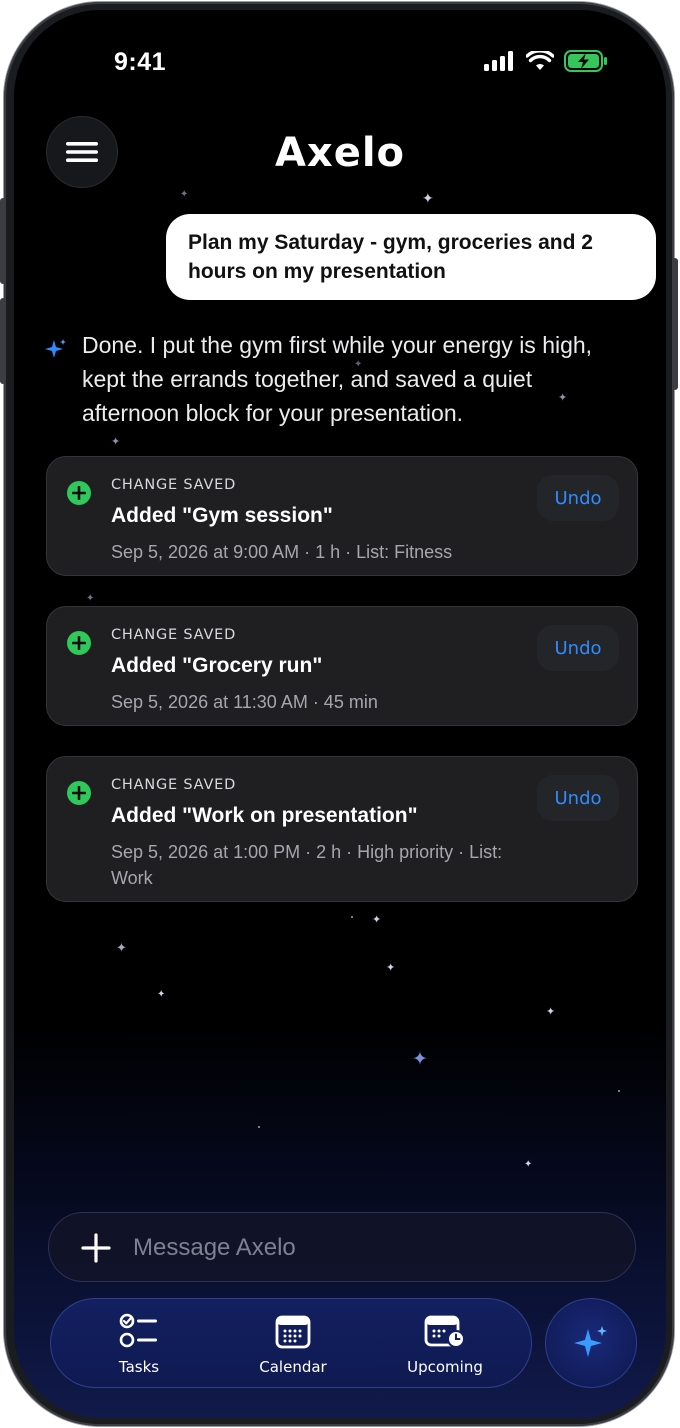 The height and width of the screenshot is (1428, 680). What do you see at coordinates (96, 1248) in the screenshot?
I see `add-icon` at bounding box center [96, 1248].